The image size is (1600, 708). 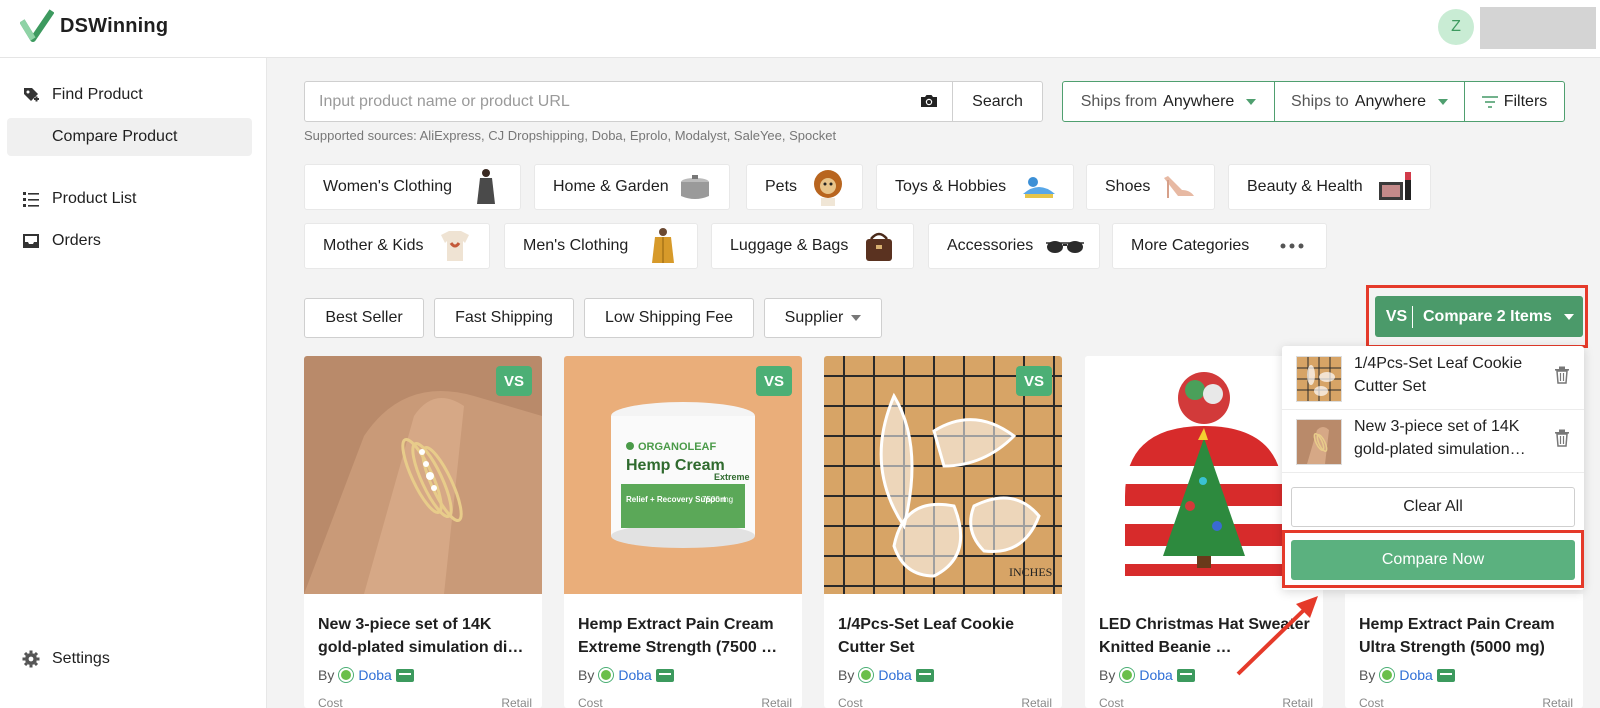 I want to click on category-label: Toys & Hobbies, so click(x=951, y=186).